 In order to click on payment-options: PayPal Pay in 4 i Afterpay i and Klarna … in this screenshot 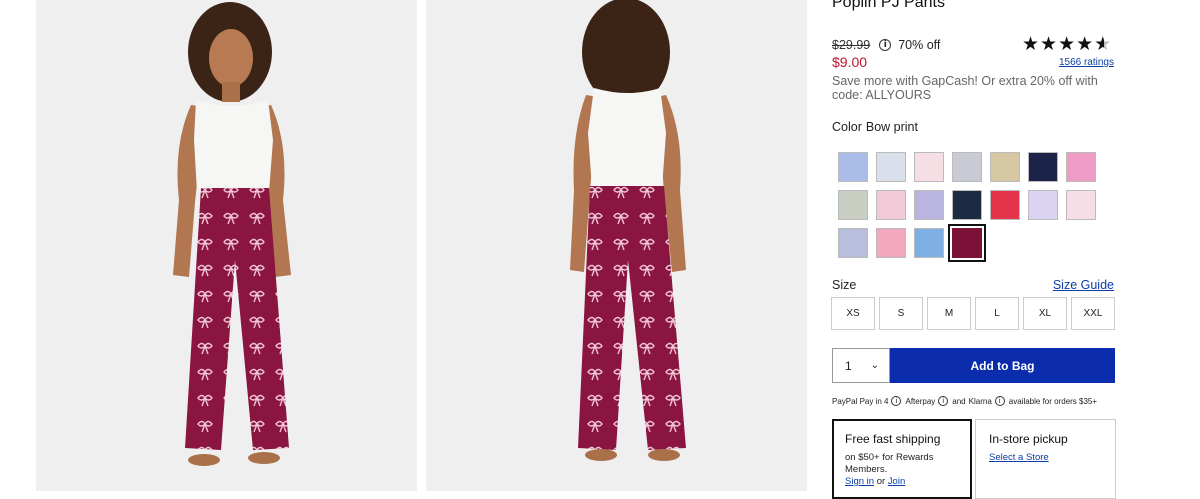, I will do `click(964, 401)`.